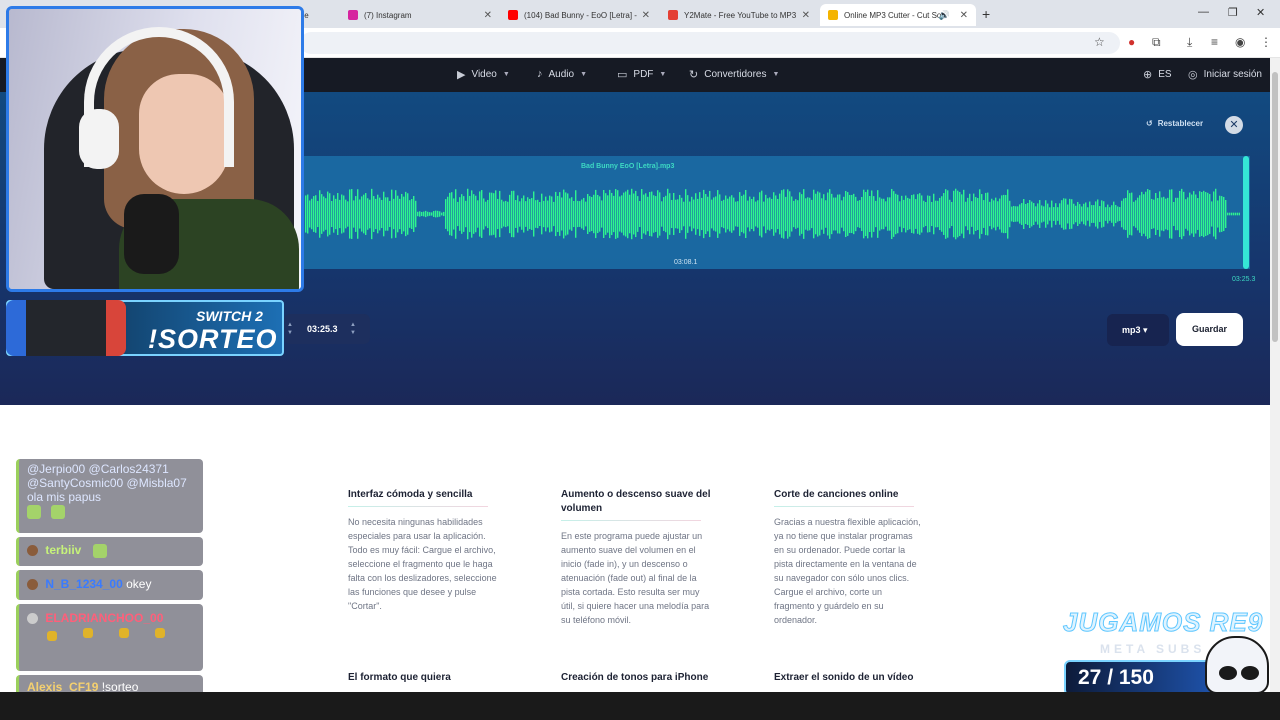  I want to click on file-name: Bad Bunny EoO [Letra].mp3, so click(628, 166).